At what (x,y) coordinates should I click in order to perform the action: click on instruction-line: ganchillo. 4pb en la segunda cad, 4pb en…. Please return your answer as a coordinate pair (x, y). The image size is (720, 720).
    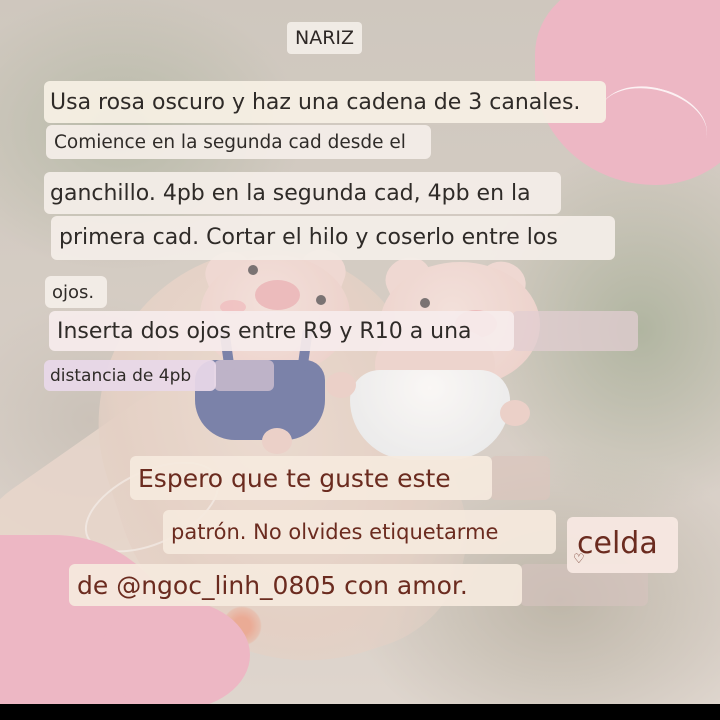
    Looking at the image, I should click on (302, 193).